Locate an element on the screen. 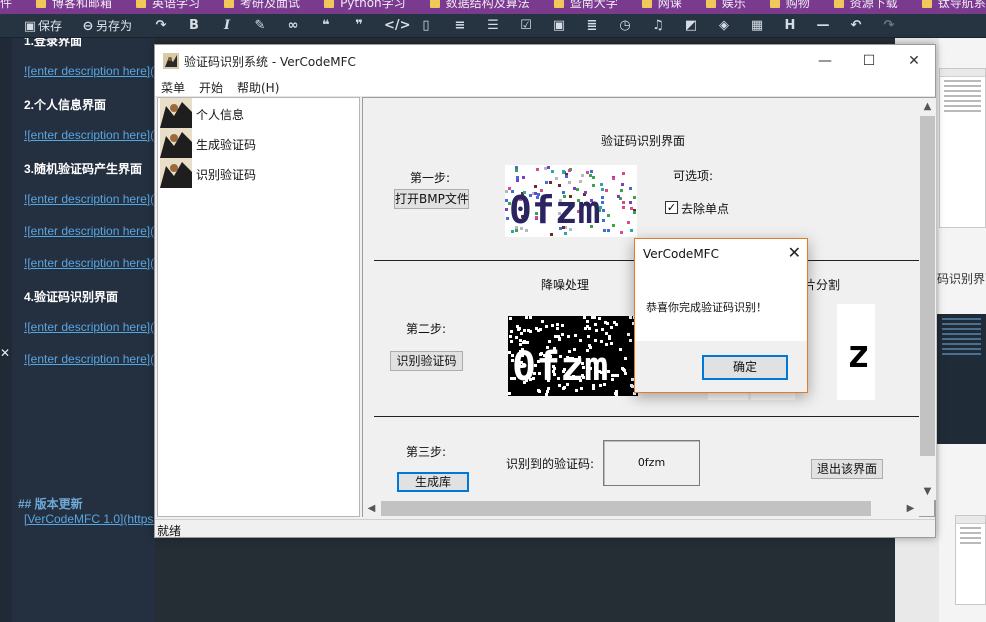 This screenshot has height=622, width=986. redo-button: ↷ is located at coordinates (161, 26).